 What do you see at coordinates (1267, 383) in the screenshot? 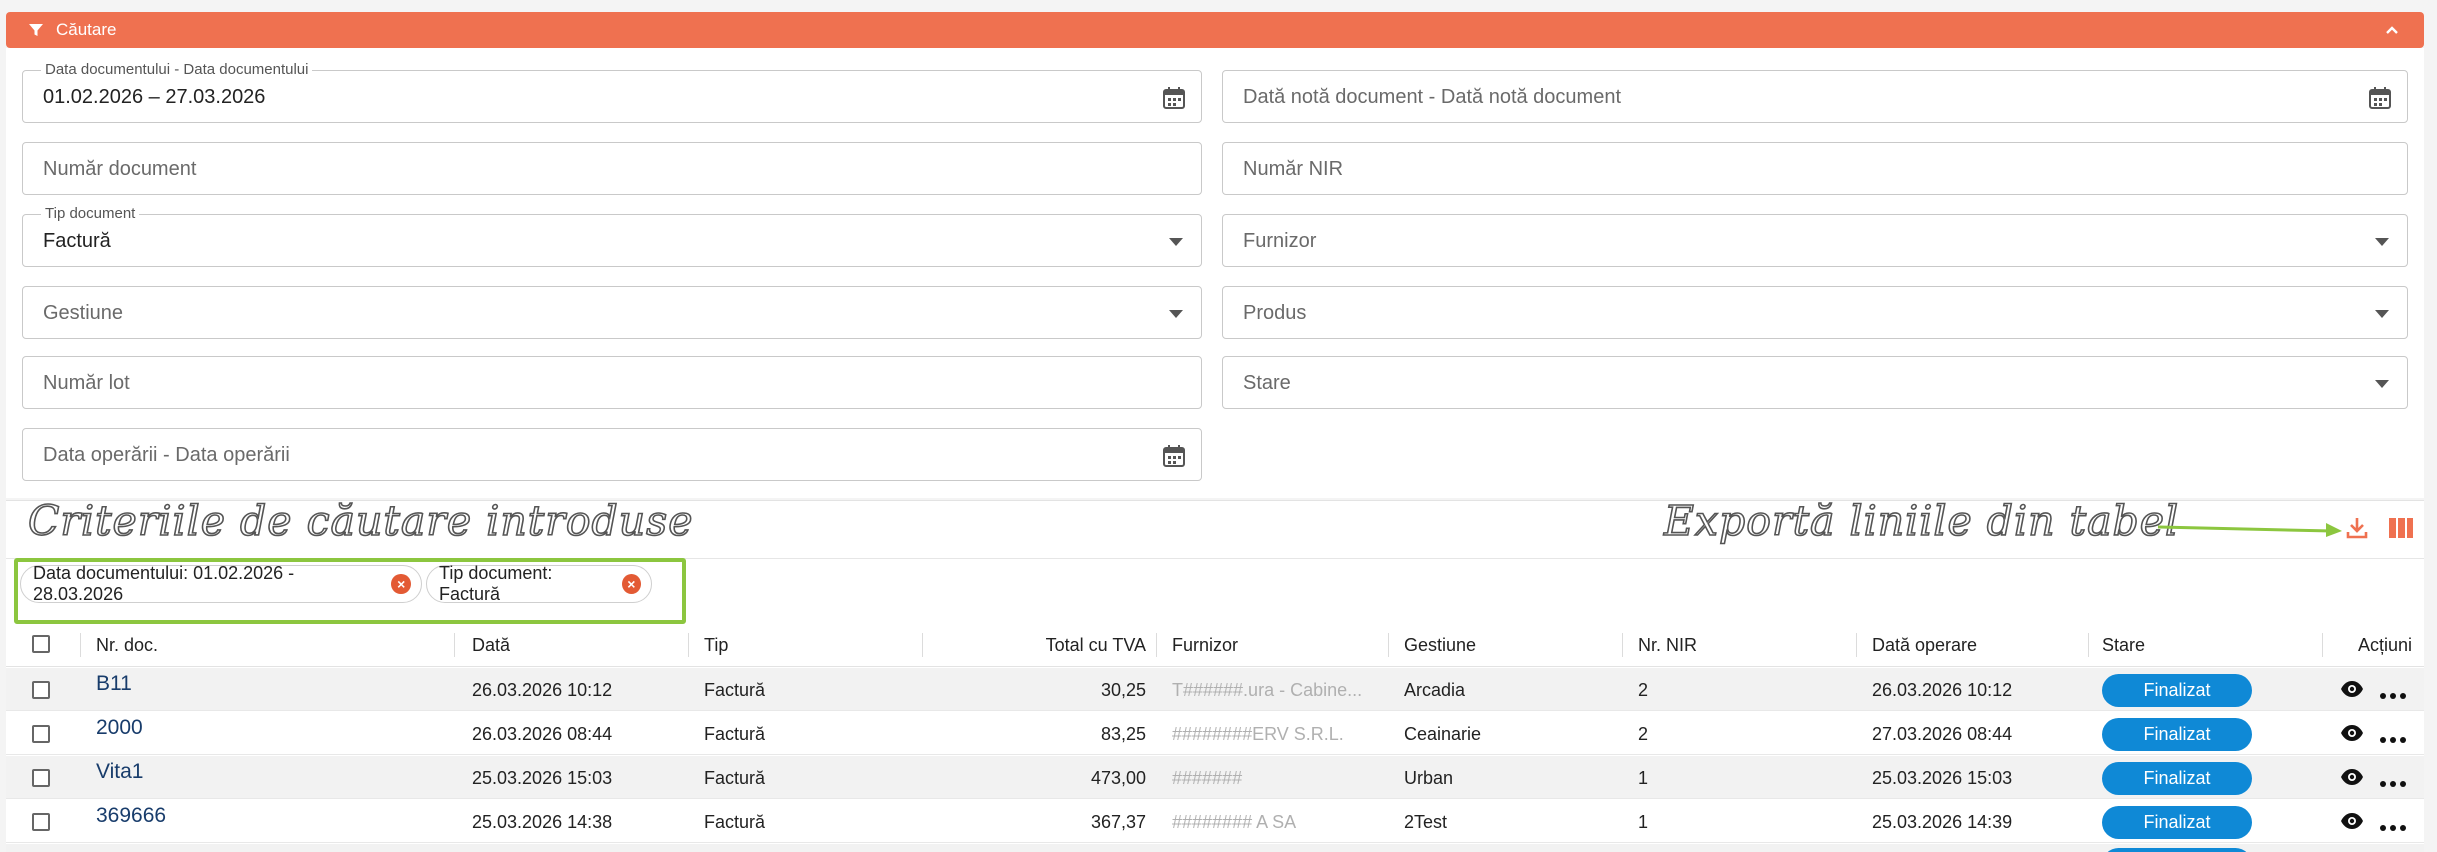
I see `field-placeholder: Stare` at bounding box center [1267, 383].